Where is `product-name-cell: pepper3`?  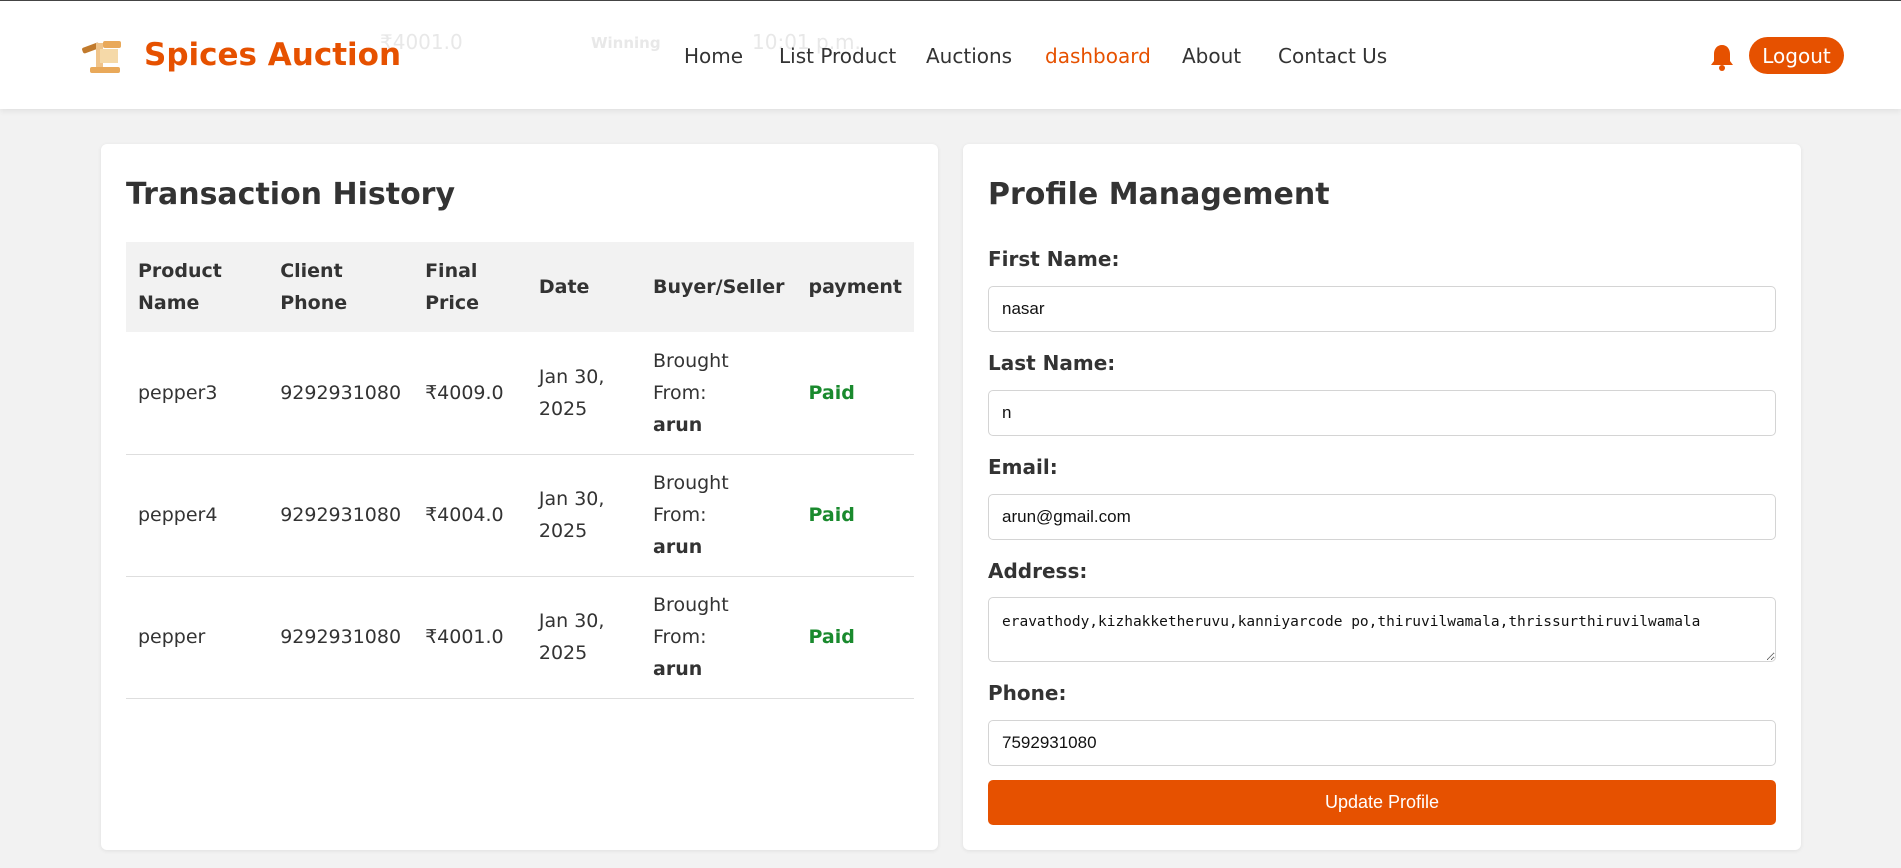
product-name-cell: pepper3 is located at coordinates (178, 392).